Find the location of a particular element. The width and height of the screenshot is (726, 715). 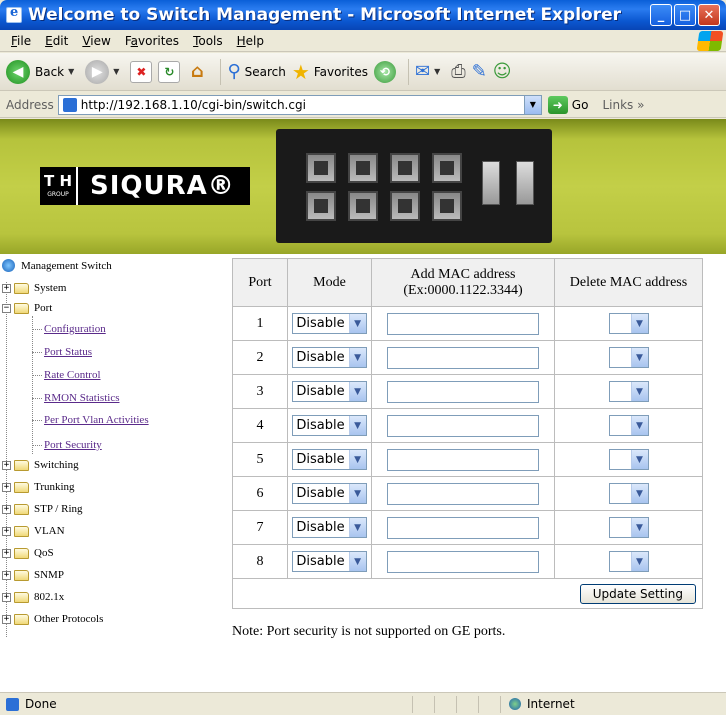

maximize-button: □ is located at coordinates (685, 15).